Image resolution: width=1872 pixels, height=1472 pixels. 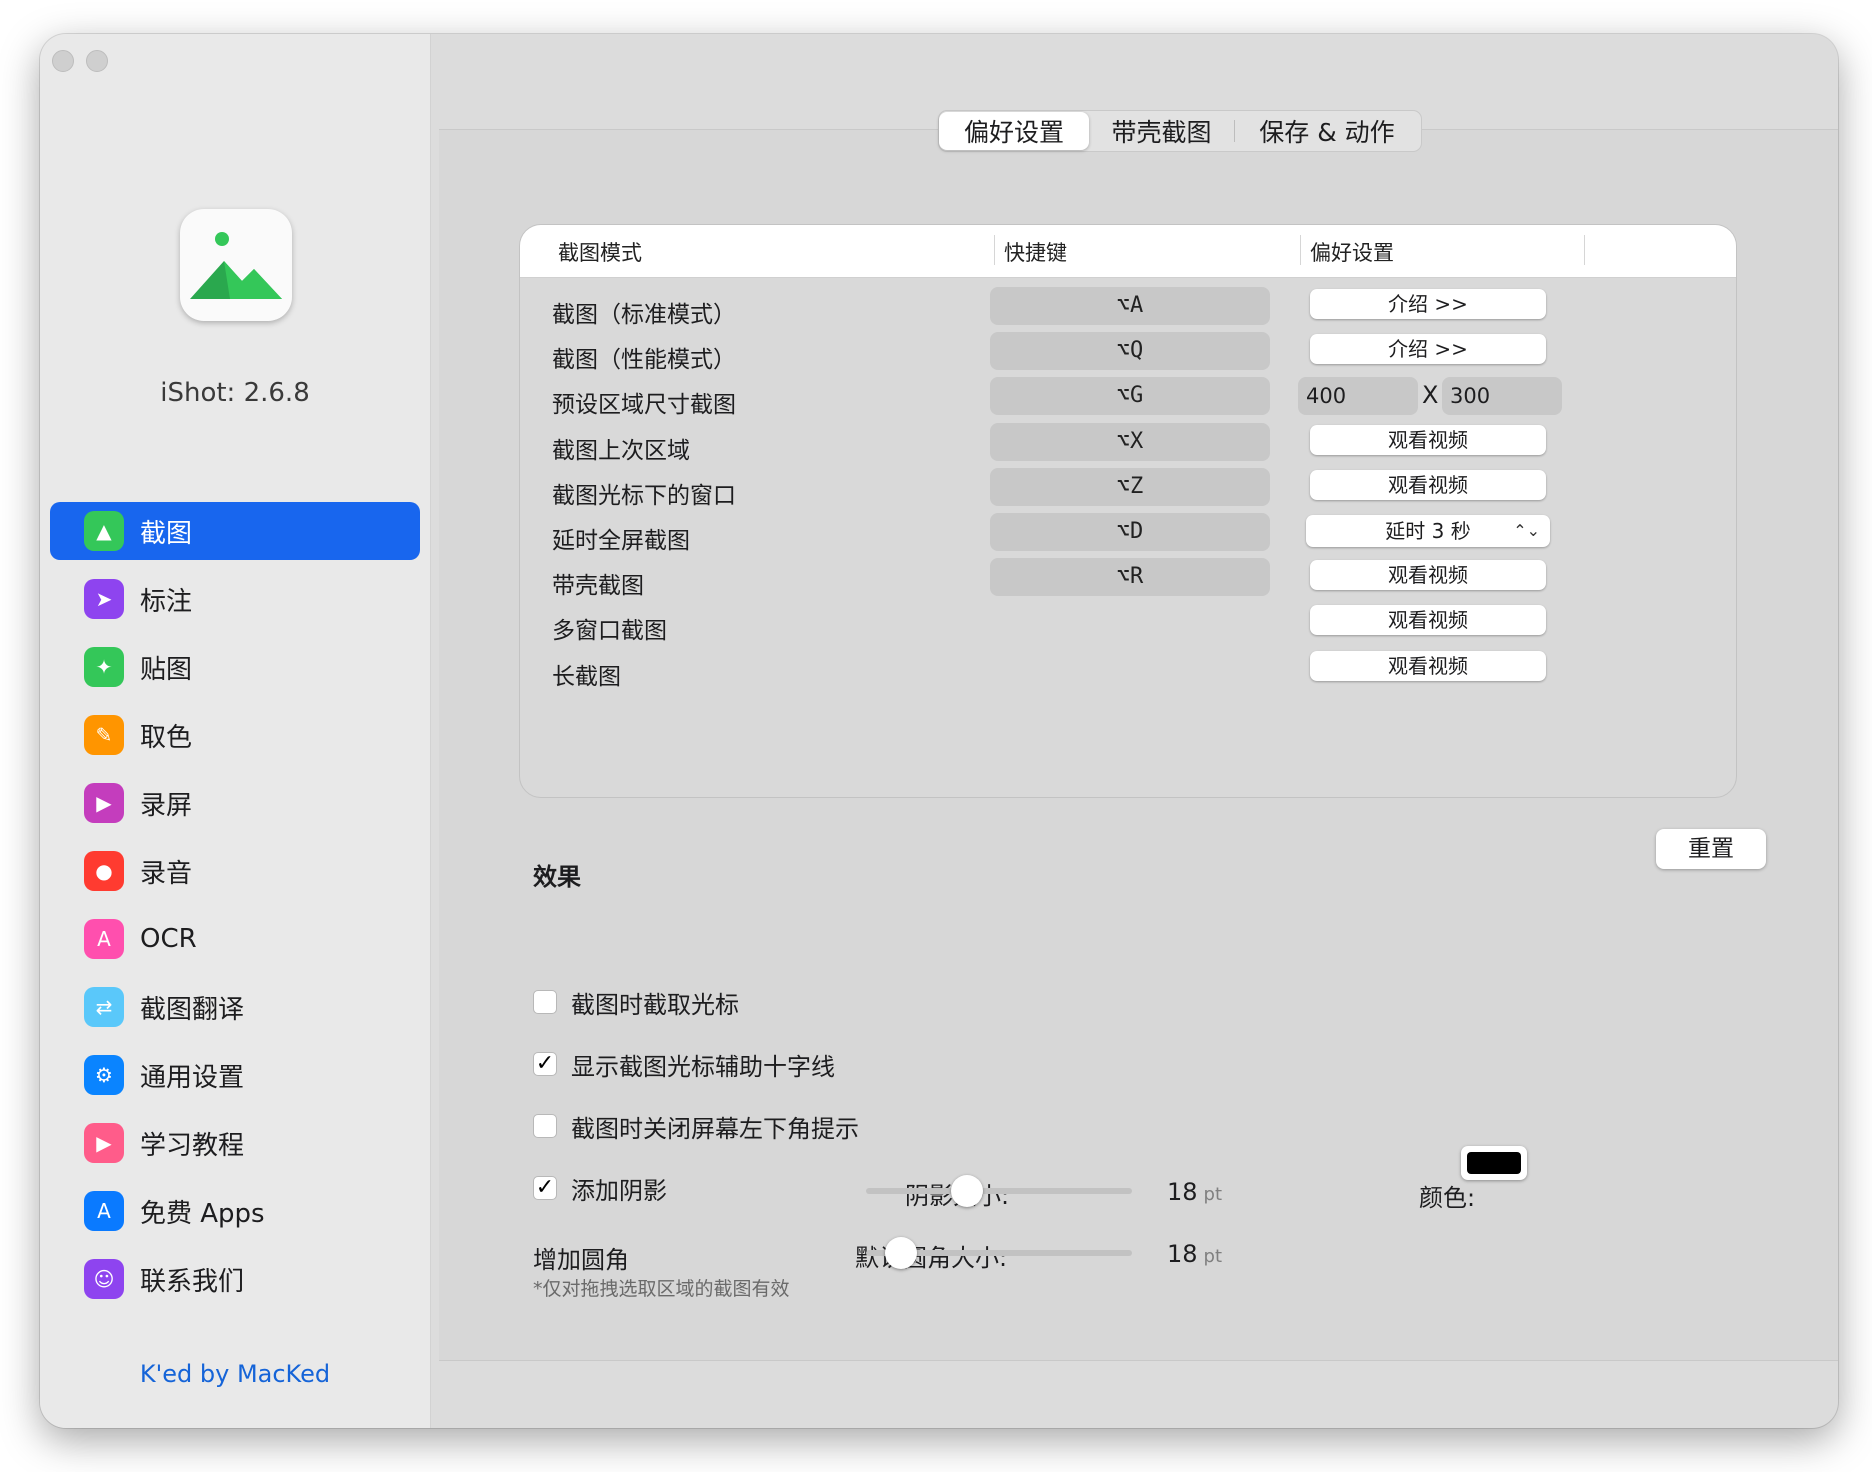 What do you see at coordinates (104, 871) in the screenshot?
I see `microphone-icon: ●` at bounding box center [104, 871].